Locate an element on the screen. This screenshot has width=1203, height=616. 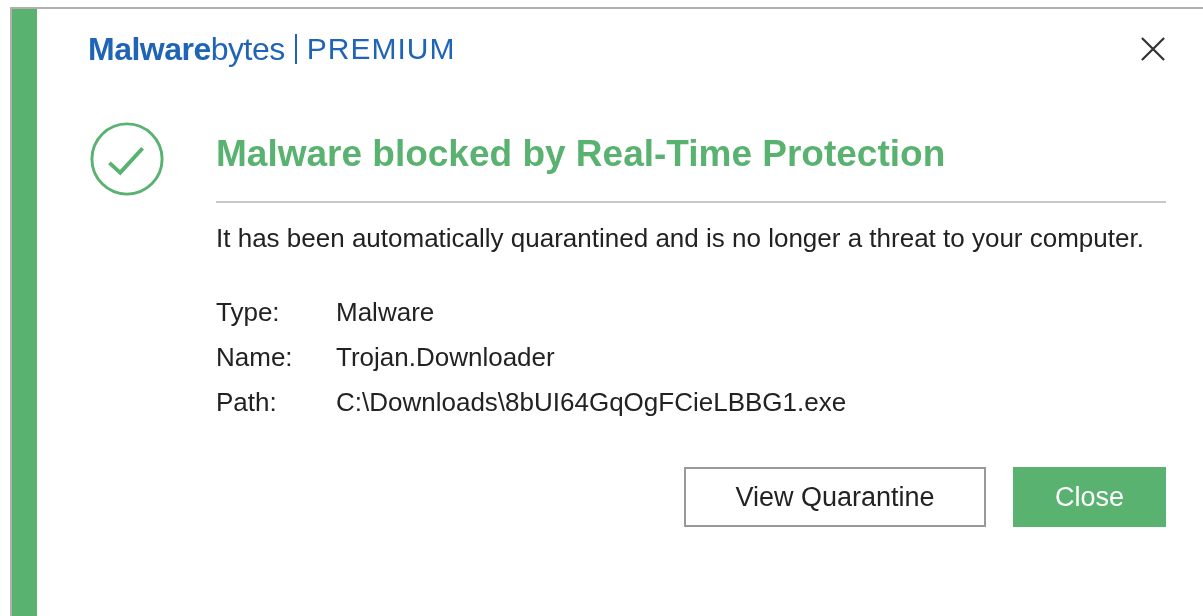
view-quarantine-button: View Quarantine is located at coordinates (835, 497).